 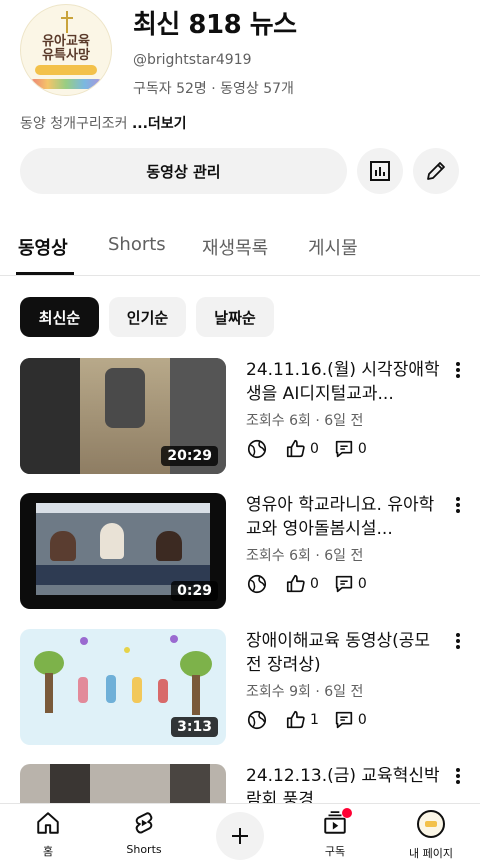 I want to click on video-meta: 조회수 9회 · 6일 전, so click(x=305, y=692).